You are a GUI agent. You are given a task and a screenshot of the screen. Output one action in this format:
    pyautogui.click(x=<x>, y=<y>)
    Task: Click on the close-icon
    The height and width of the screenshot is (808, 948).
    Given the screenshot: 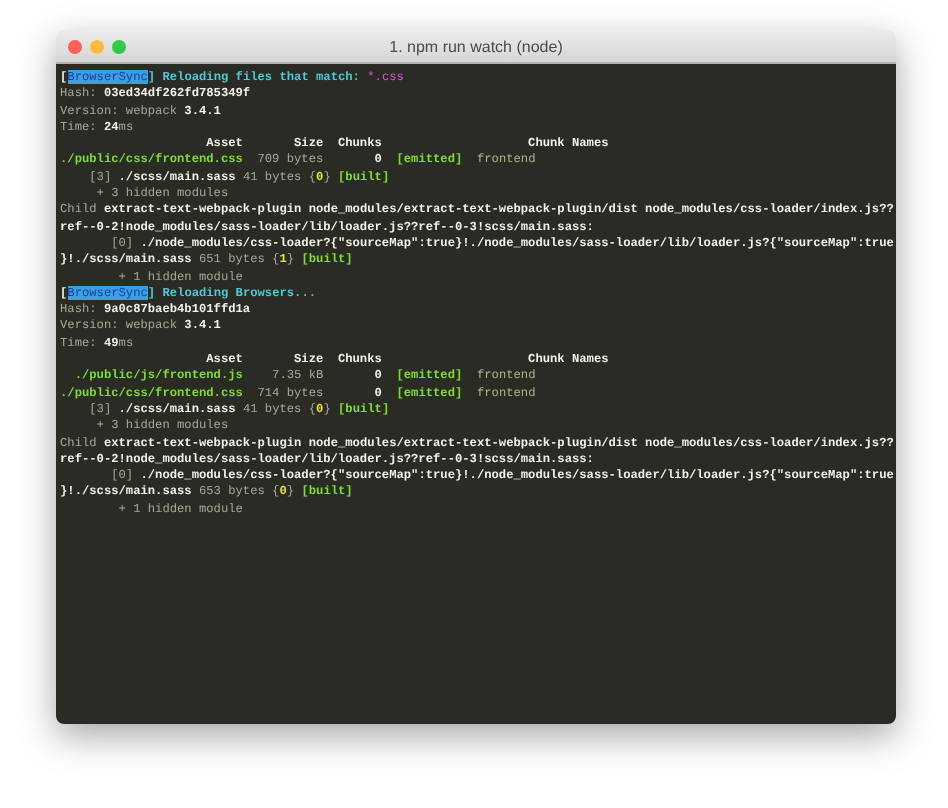 What is the action you would take?
    pyautogui.click(x=75, y=46)
    